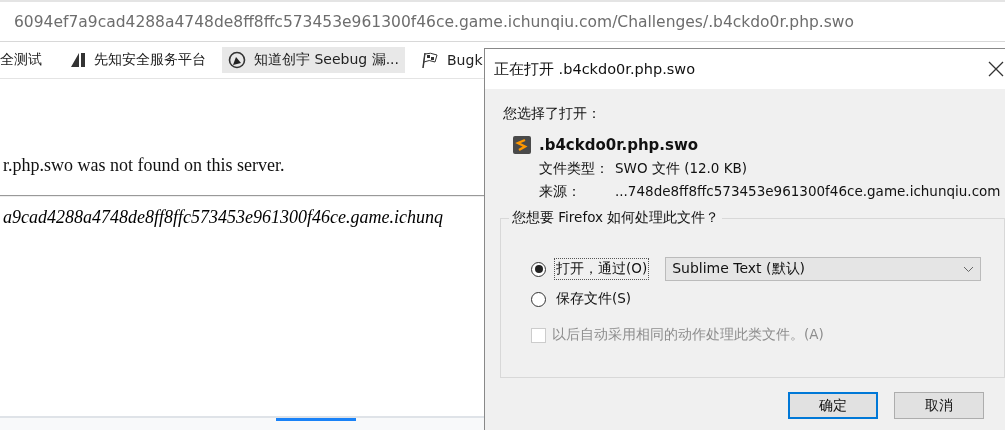 This screenshot has height=430, width=1005. Describe the element at coordinates (595, 69) in the screenshot. I see `window-title: 正在打开 .b4ckdo0r.php.swo` at that location.